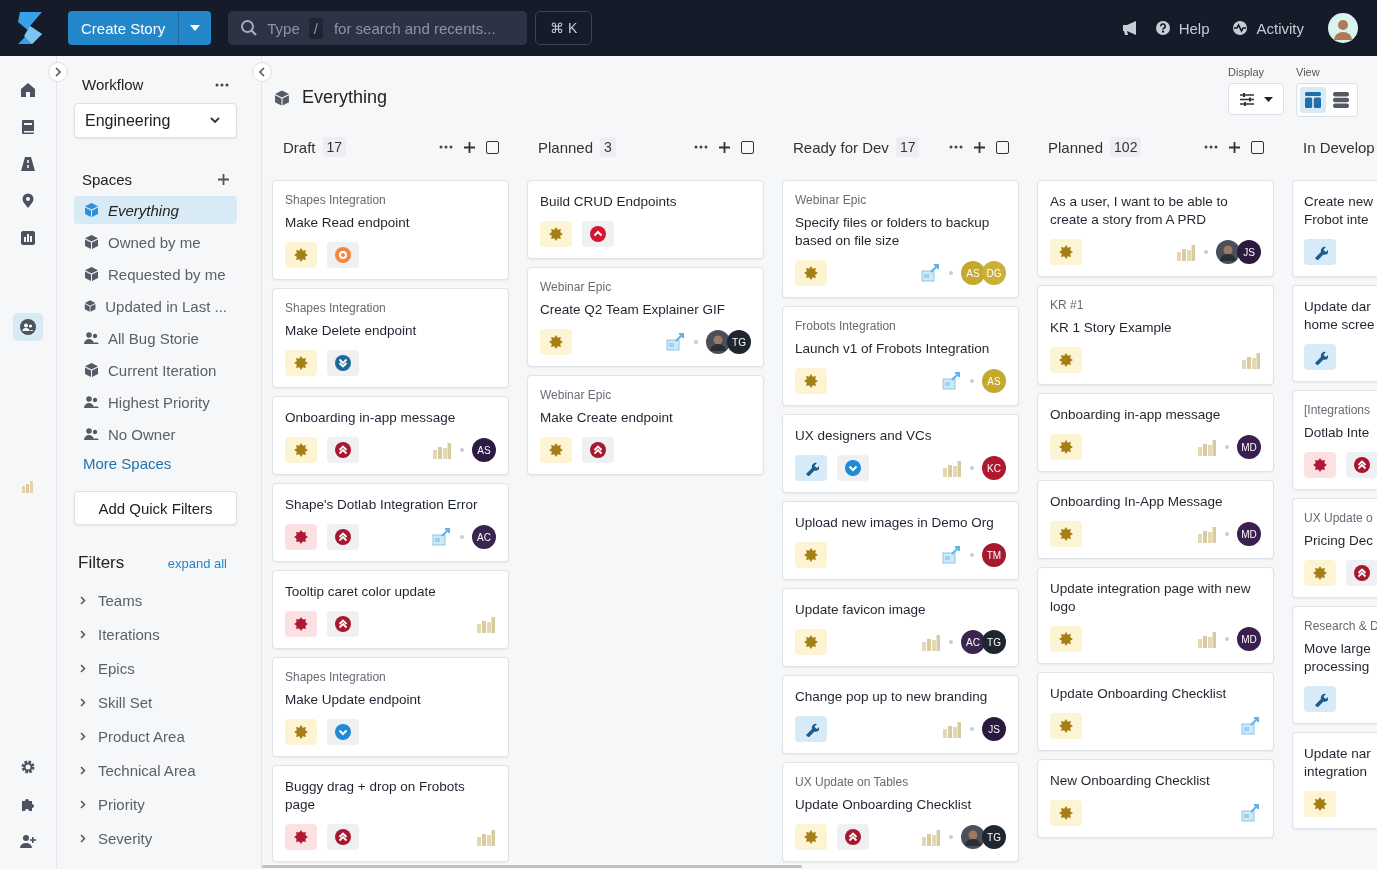 The image size is (1377, 869). What do you see at coordinates (28, 327) in the screenshot?
I see `people-icon` at bounding box center [28, 327].